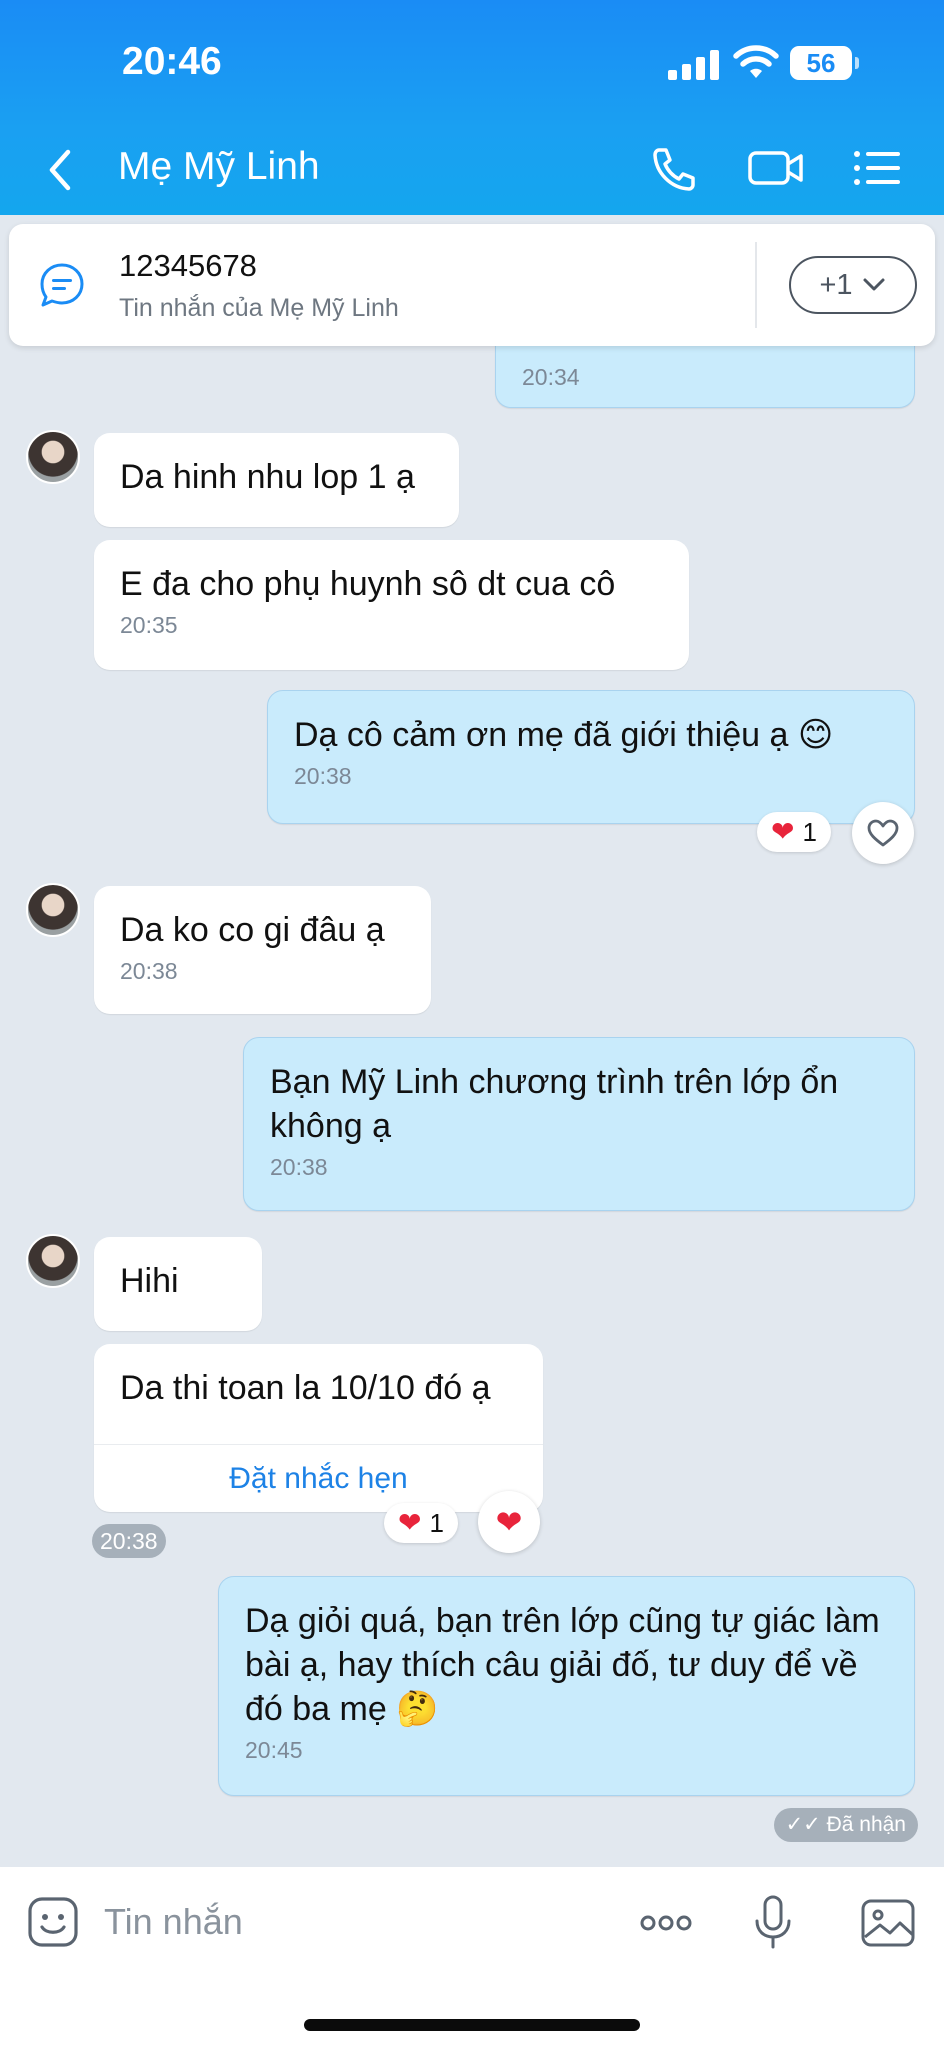 This screenshot has width=944, height=2048. What do you see at coordinates (53, 1922) in the screenshot?
I see `sticker-emoji-icon` at bounding box center [53, 1922].